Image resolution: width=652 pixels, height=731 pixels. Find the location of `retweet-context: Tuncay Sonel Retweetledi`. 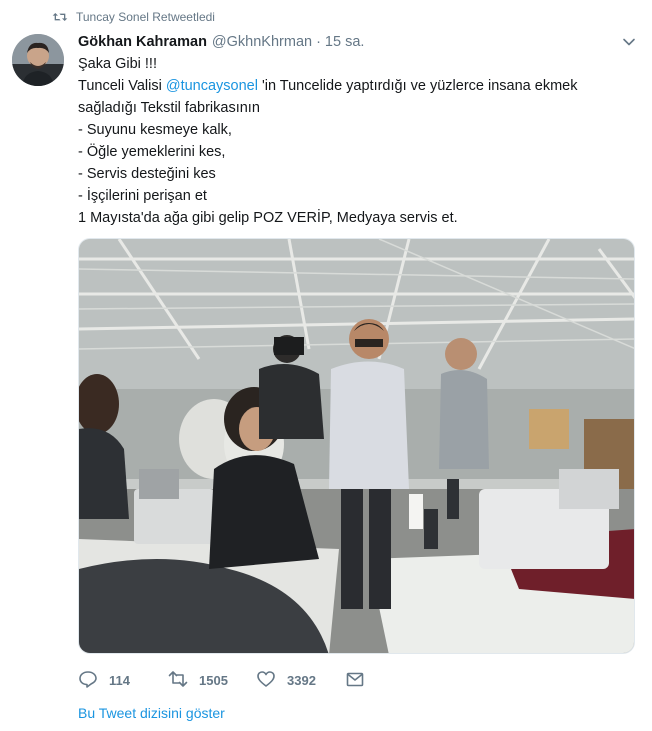

retweet-context: Tuncay Sonel Retweetledi is located at coordinates (133, 17).